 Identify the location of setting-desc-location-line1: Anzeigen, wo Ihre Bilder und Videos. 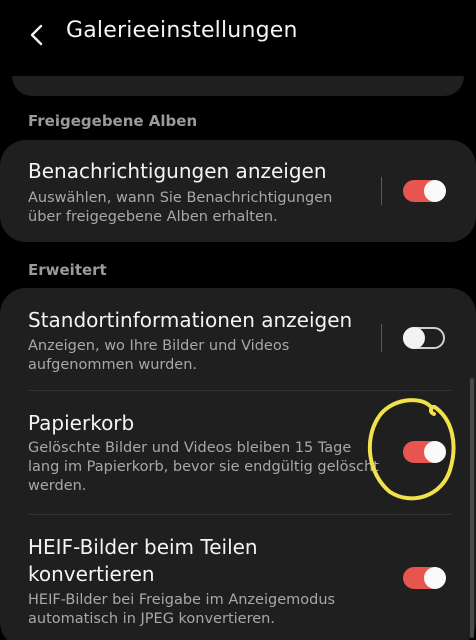
(159, 346).